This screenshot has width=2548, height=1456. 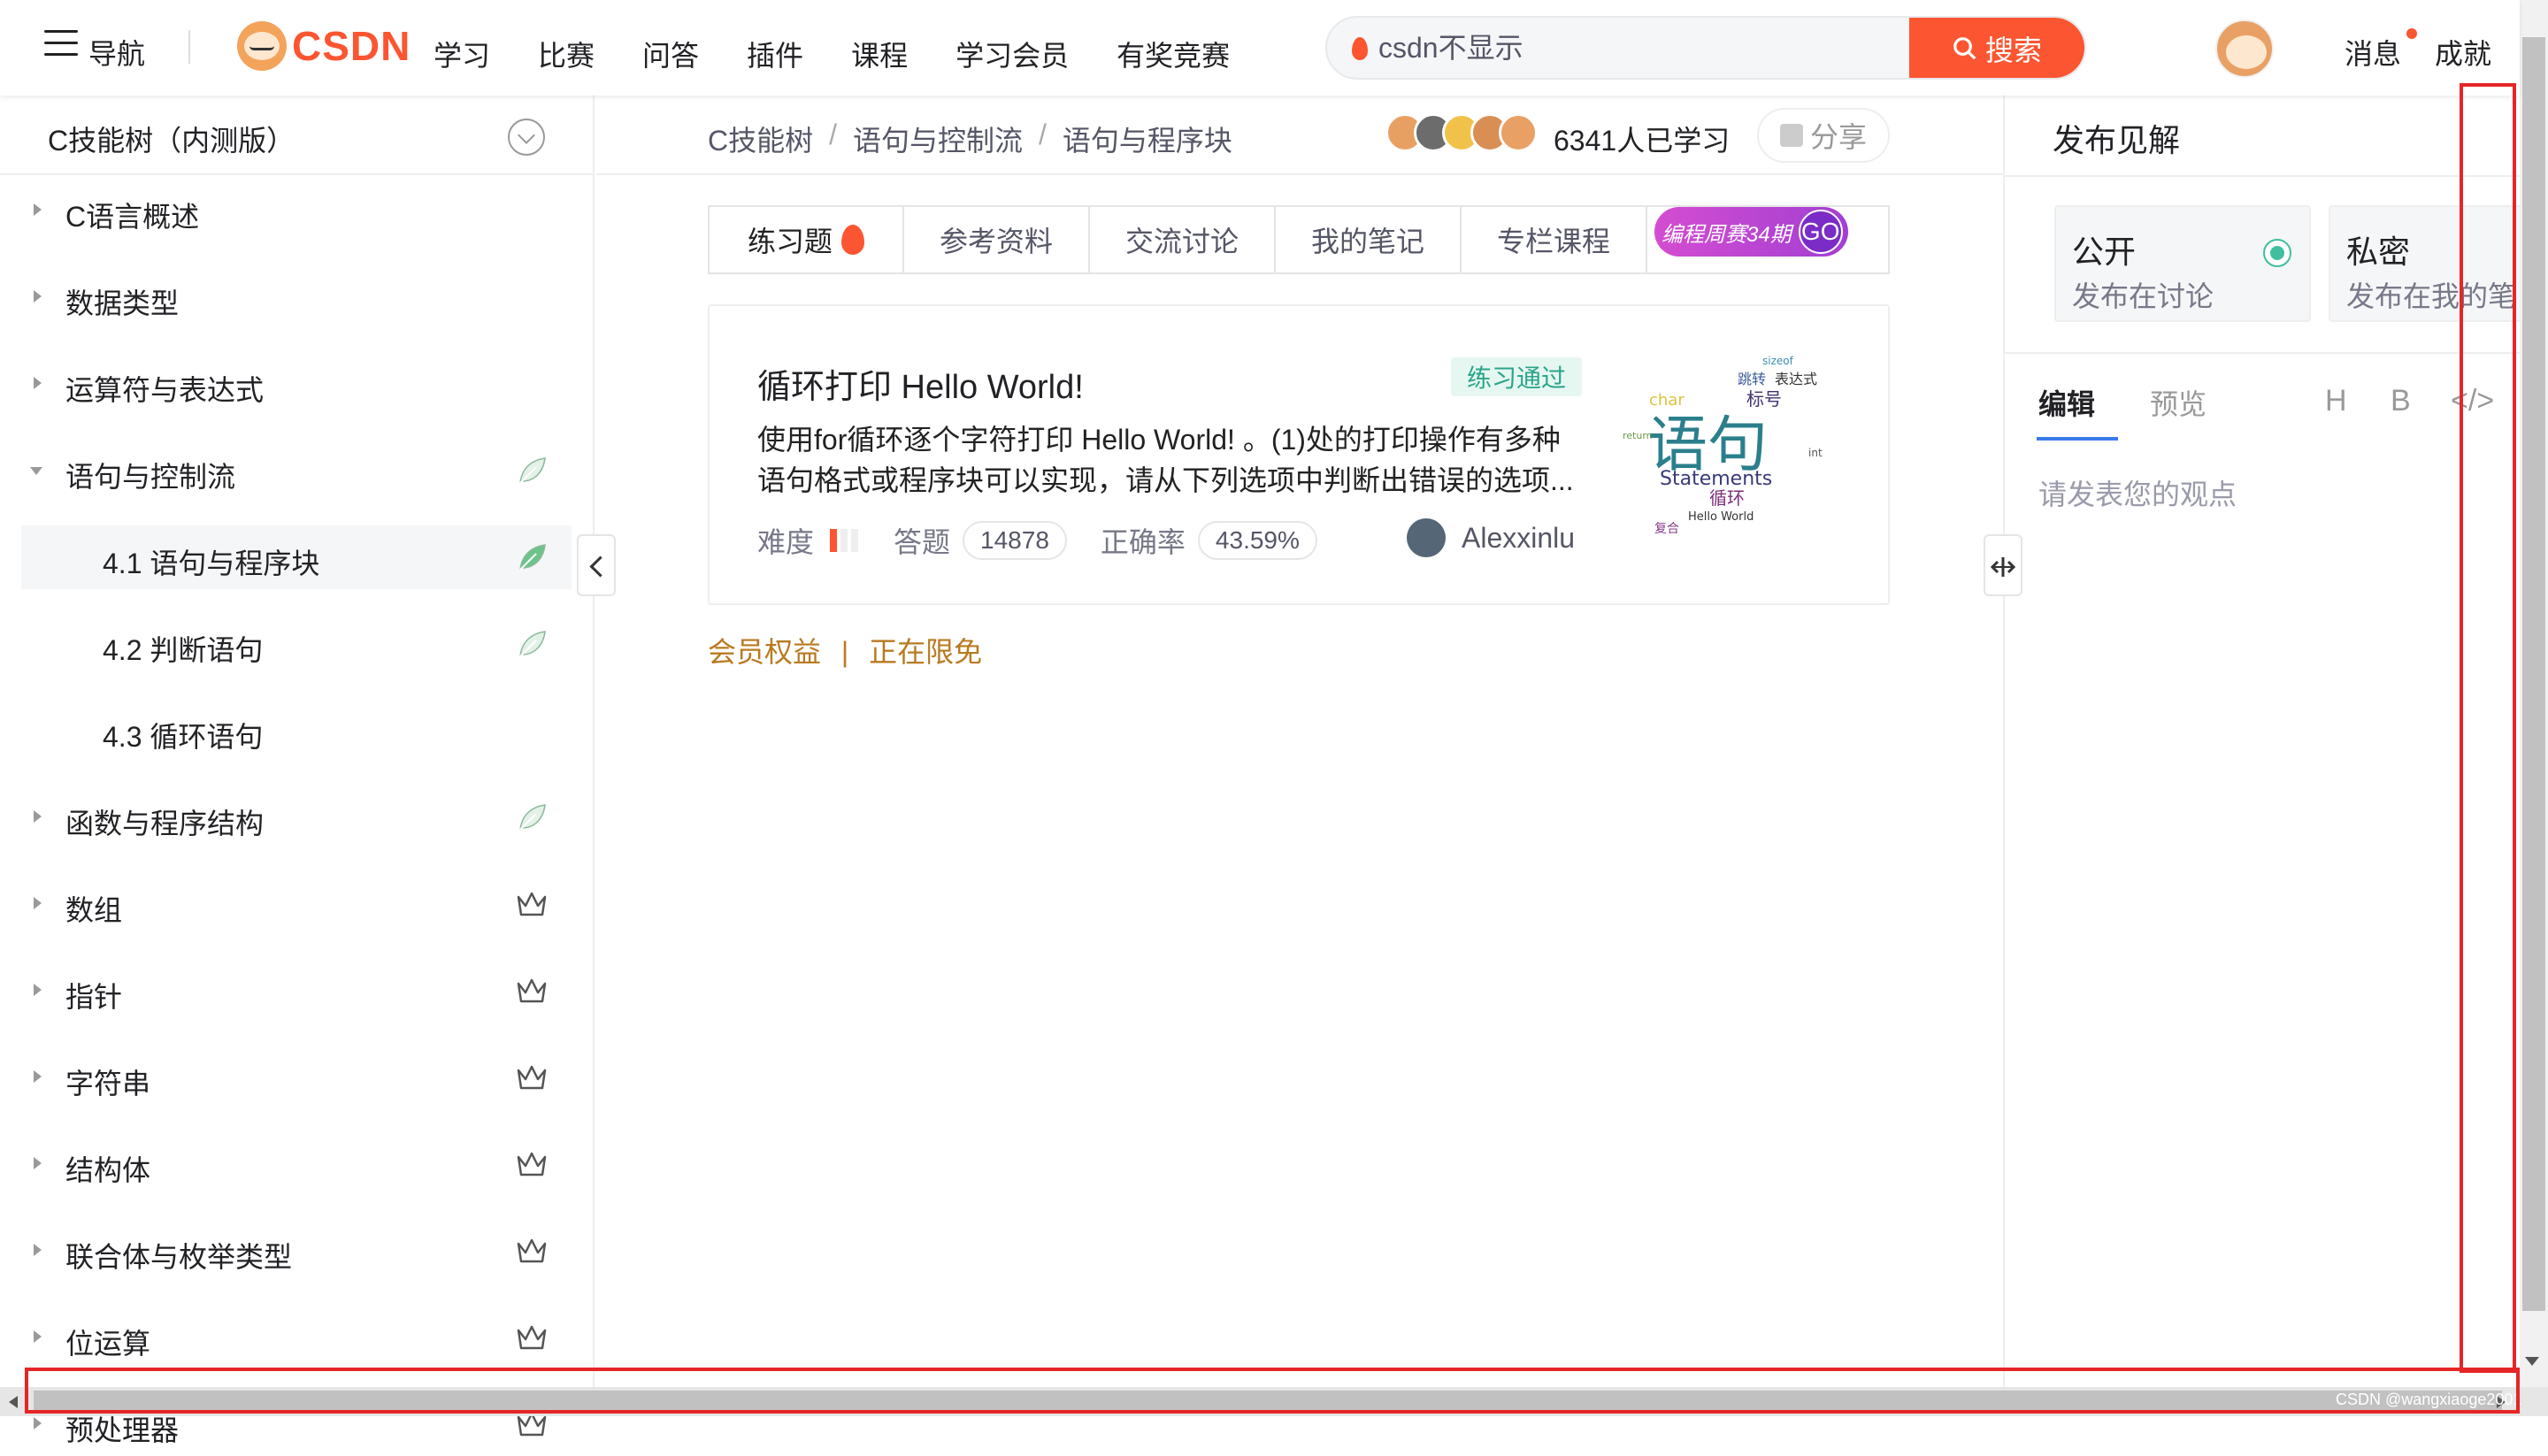 What do you see at coordinates (1183, 239) in the screenshot?
I see `tab-discussion: 交流讨论` at bounding box center [1183, 239].